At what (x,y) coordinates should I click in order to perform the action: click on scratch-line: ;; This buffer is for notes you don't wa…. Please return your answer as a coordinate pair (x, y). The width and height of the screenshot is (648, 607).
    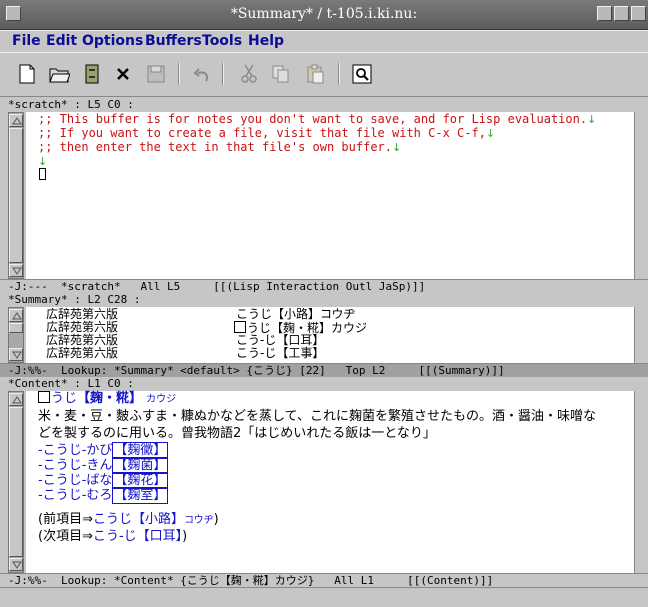
    Looking at the image, I should click on (317, 119).